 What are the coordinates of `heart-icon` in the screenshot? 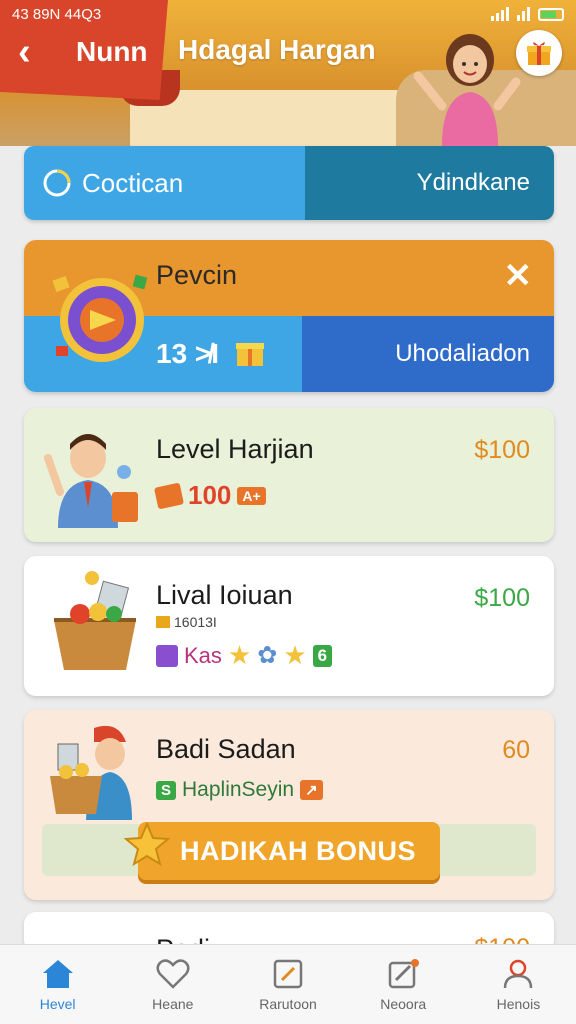 It's located at (173, 973).